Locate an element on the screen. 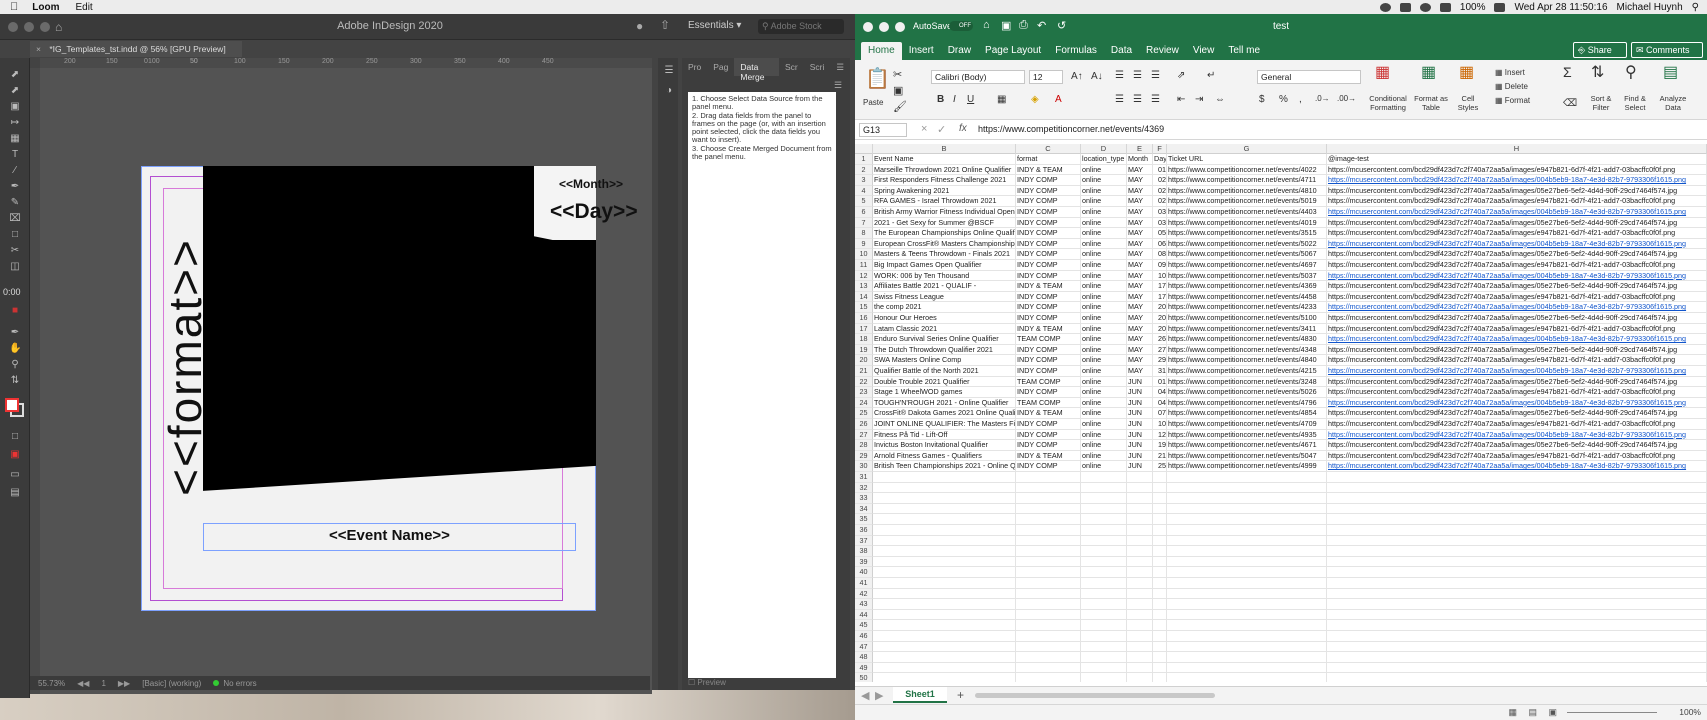 The height and width of the screenshot is (720, 1707). cut-icon: ✂ is located at coordinates (897, 74).